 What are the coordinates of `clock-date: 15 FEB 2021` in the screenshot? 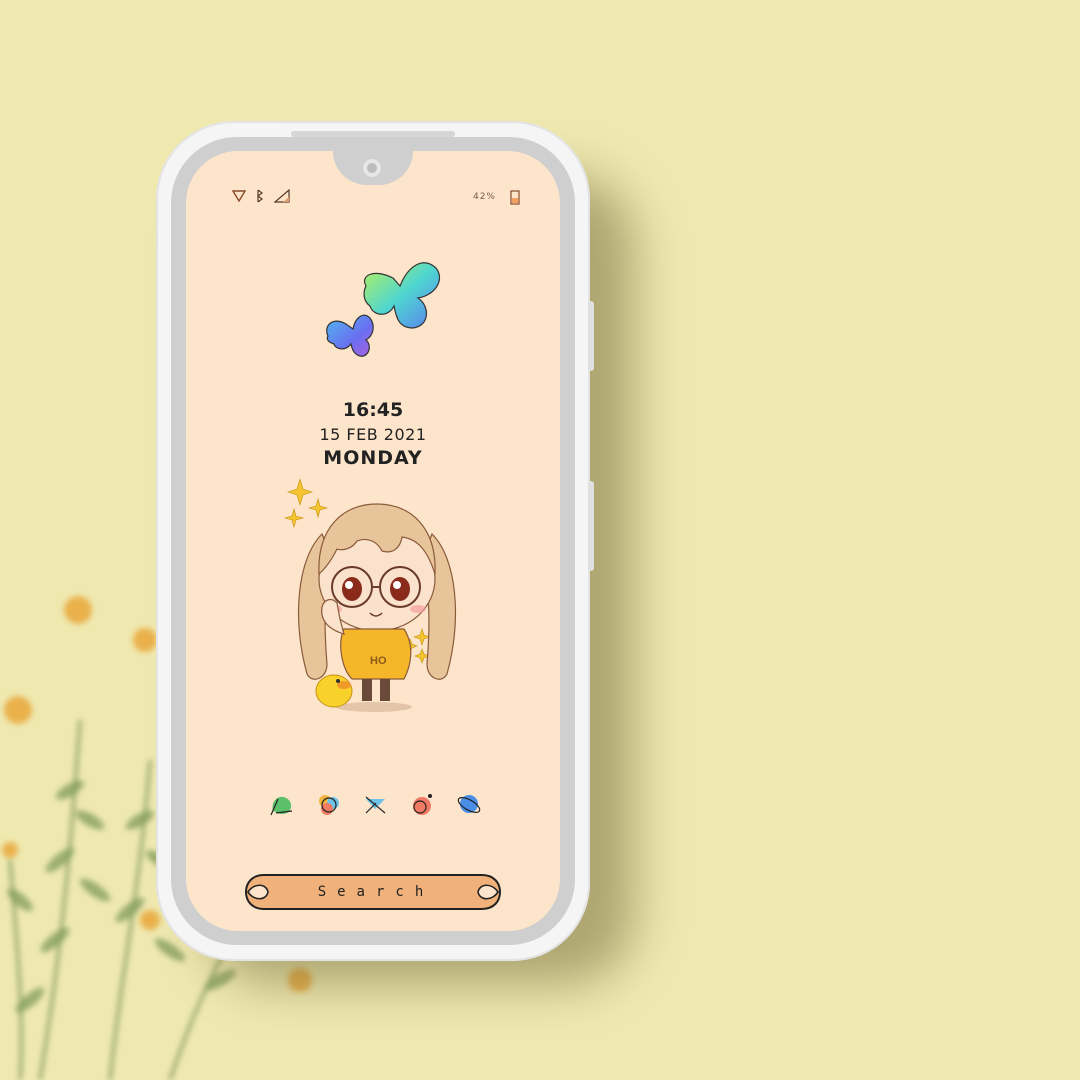 It's located at (373, 434).